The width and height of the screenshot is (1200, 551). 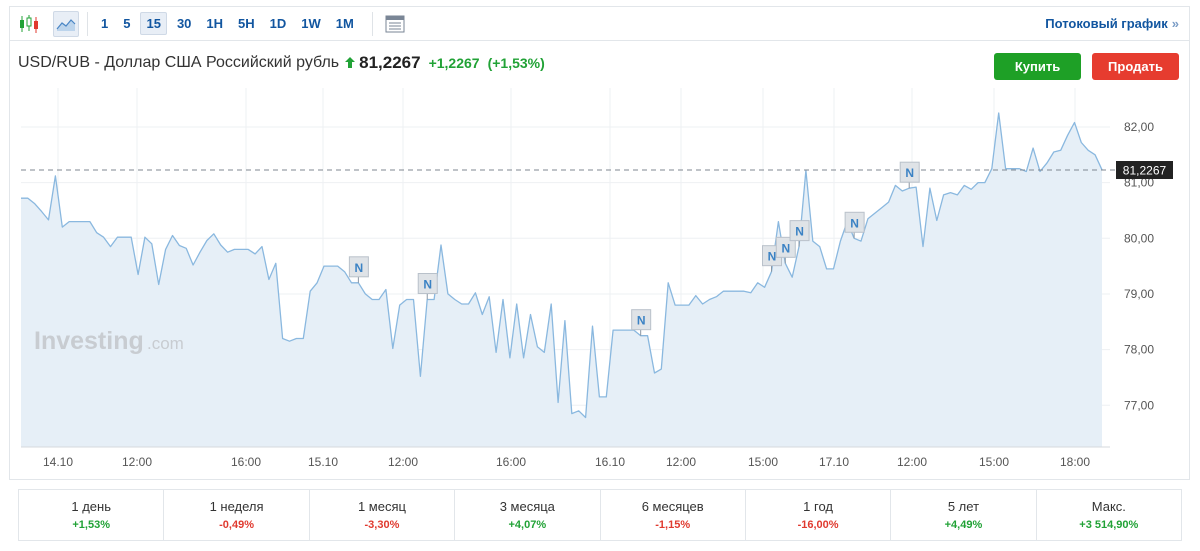 I want to click on period-change-value: -1,15%, so click(x=673, y=525).